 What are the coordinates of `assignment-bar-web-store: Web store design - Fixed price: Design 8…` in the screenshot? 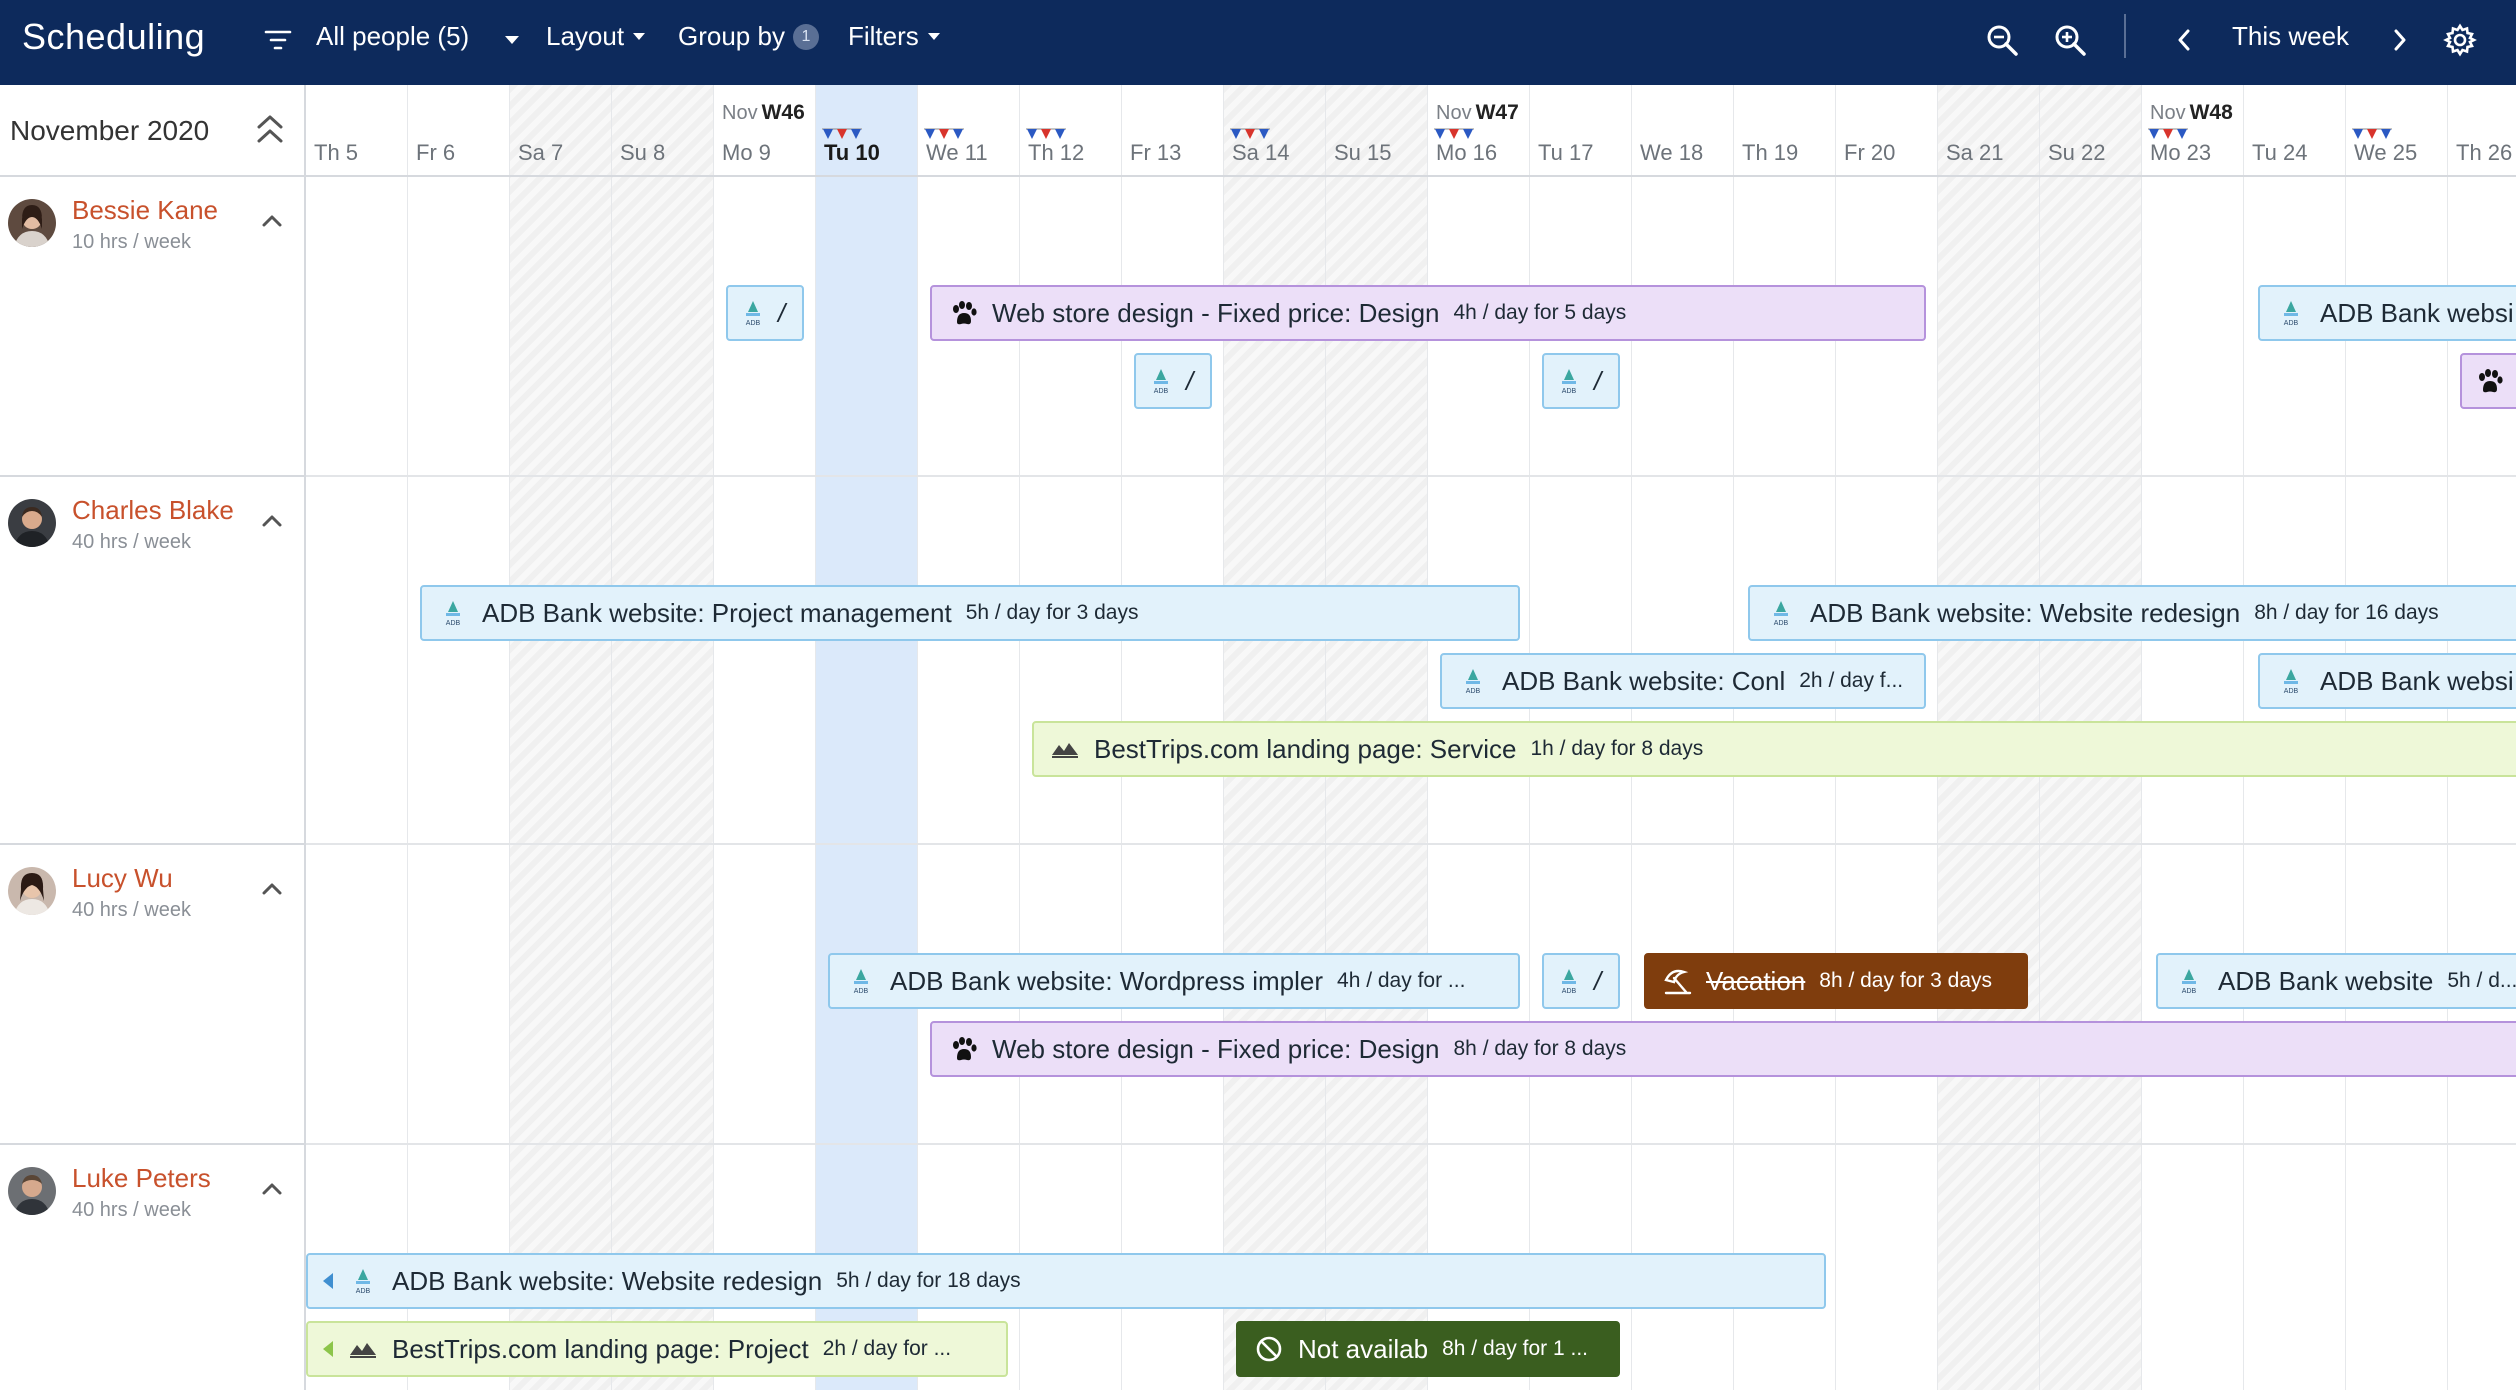 It's located at (1723, 1049).